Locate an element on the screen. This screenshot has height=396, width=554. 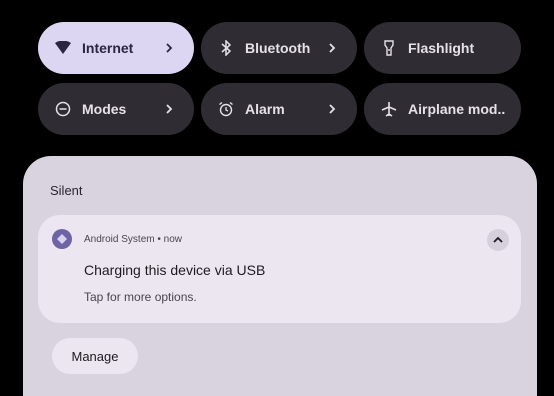
notification-text: Tap for more options. is located at coordinates (140, 297).